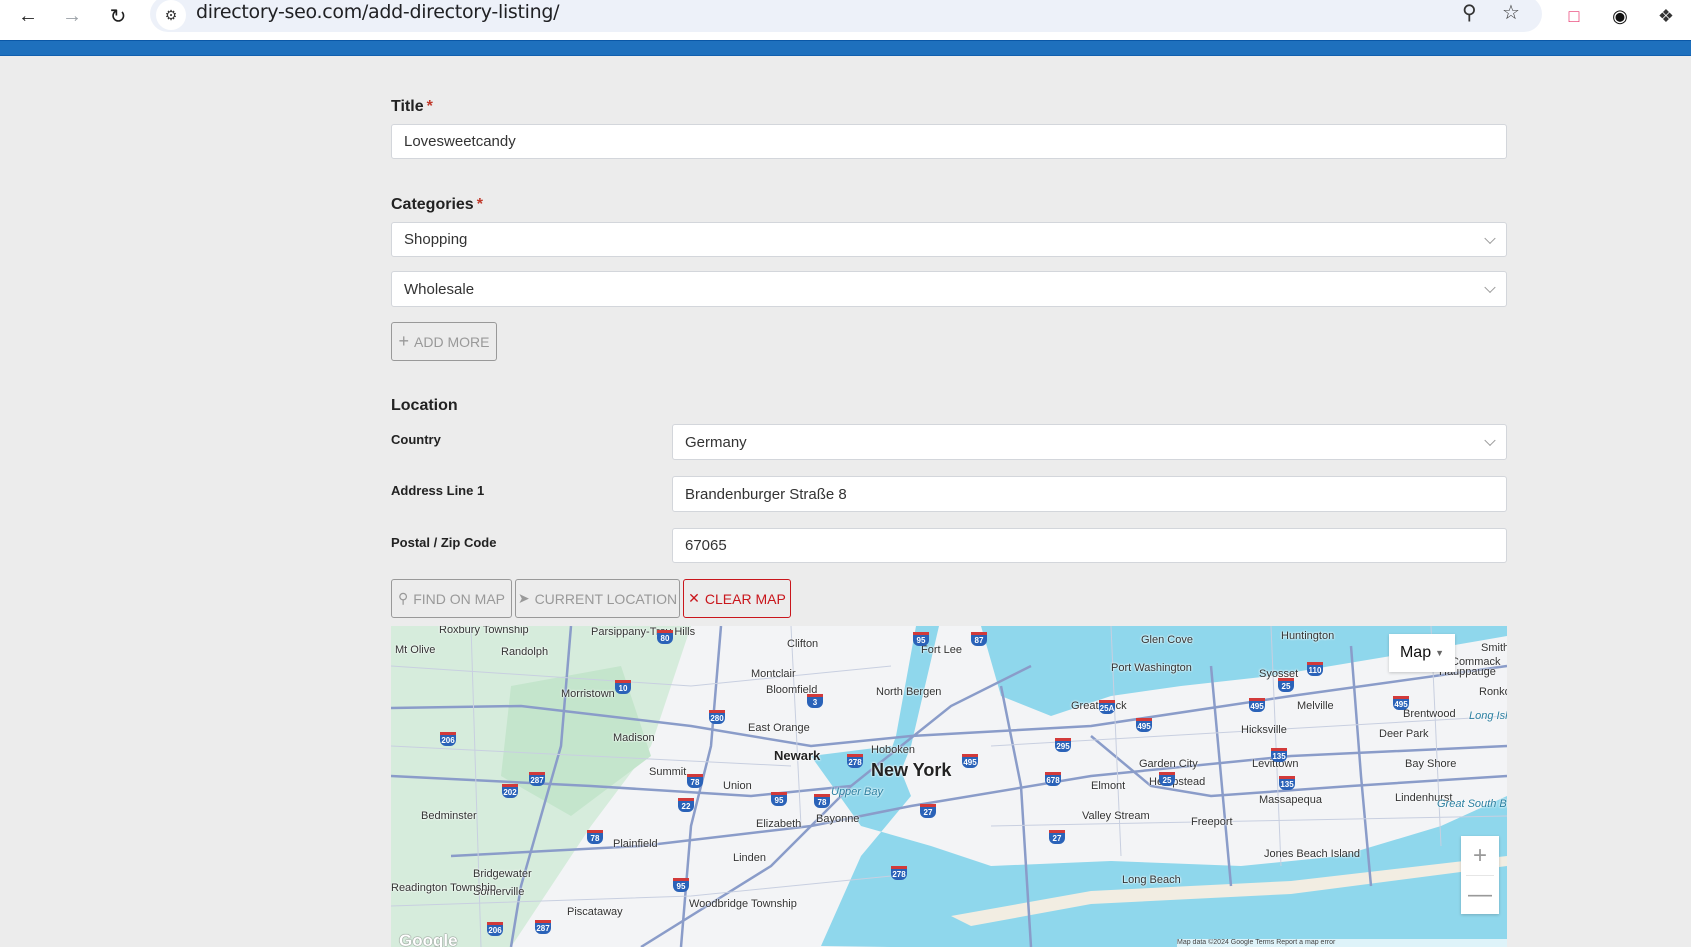 The width and height of the screenshot is (1691, 947). I want to click on map-place-label: Montclair, so click(773, 674).